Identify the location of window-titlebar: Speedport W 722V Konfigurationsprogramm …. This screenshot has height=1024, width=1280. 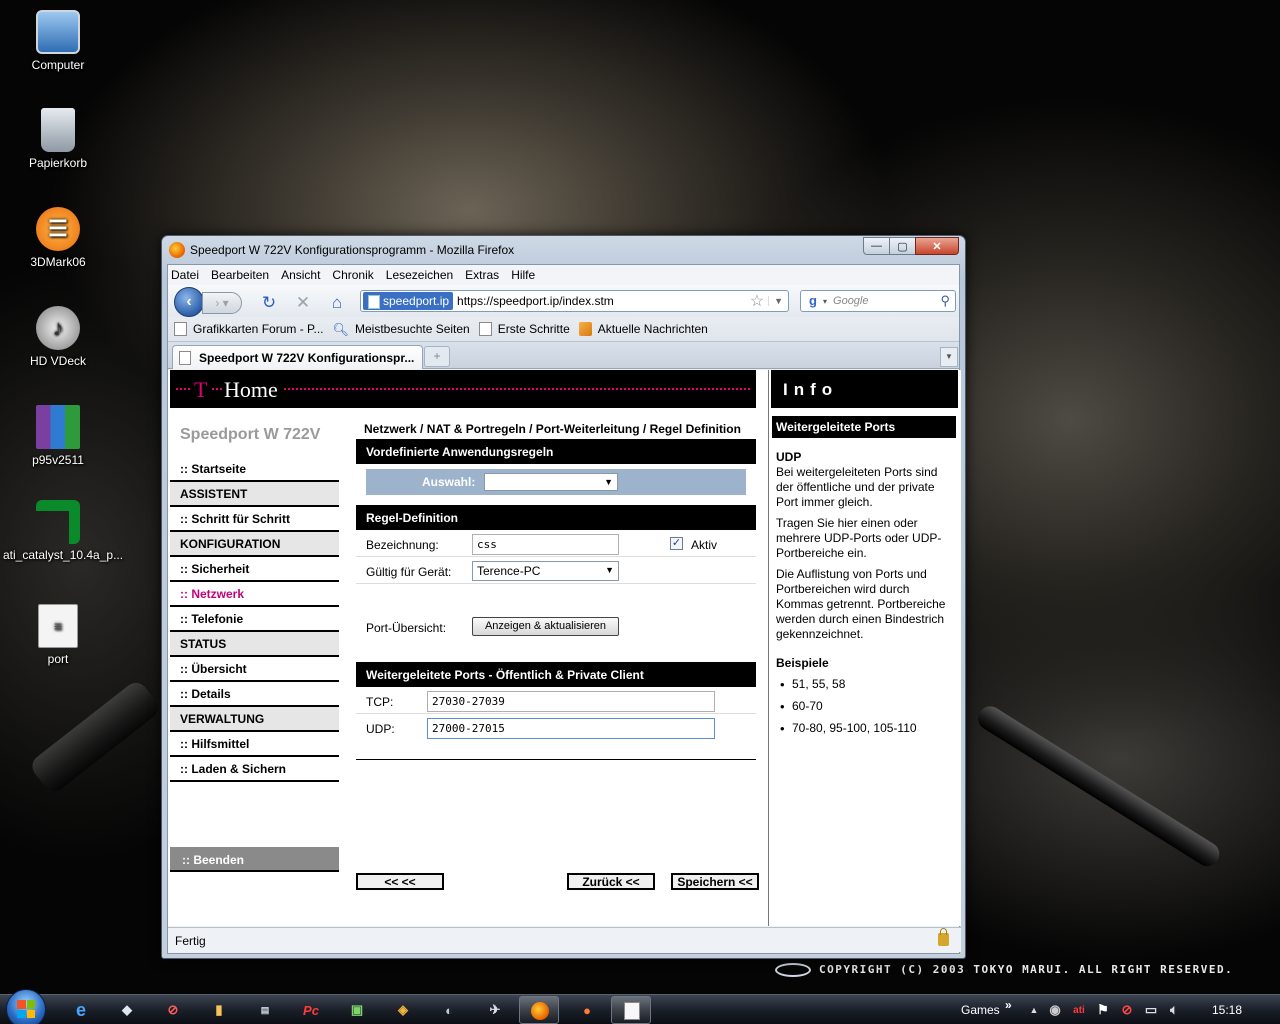
(563, 250).